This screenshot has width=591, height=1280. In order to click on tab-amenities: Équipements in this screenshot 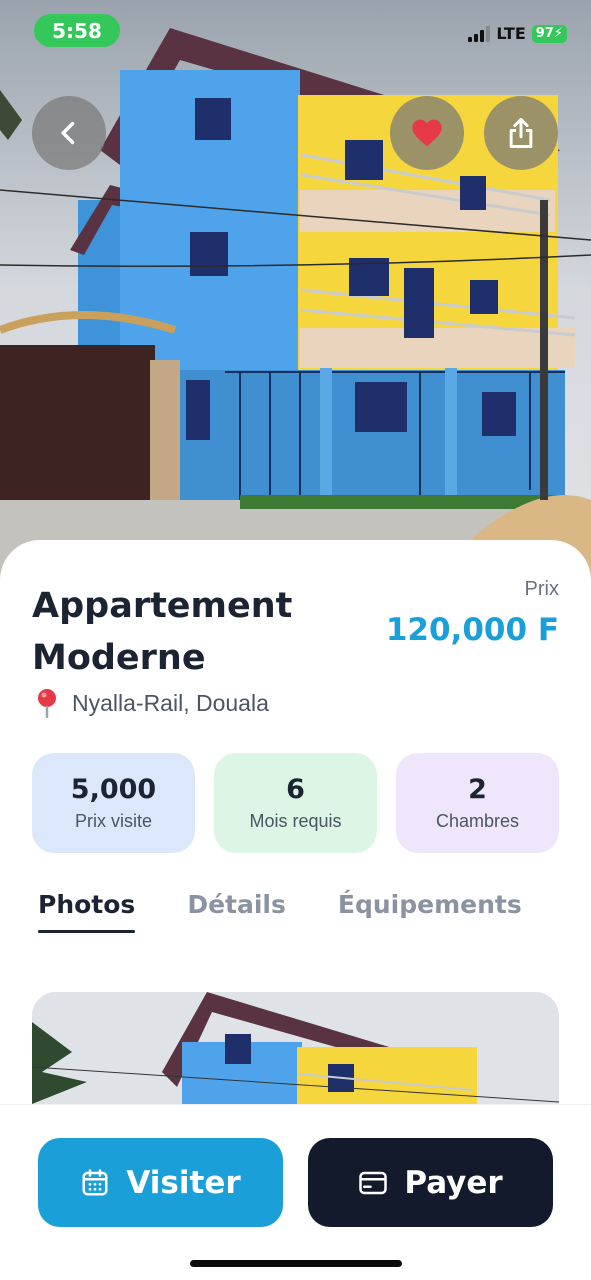, I will do `click(430, 911)`.